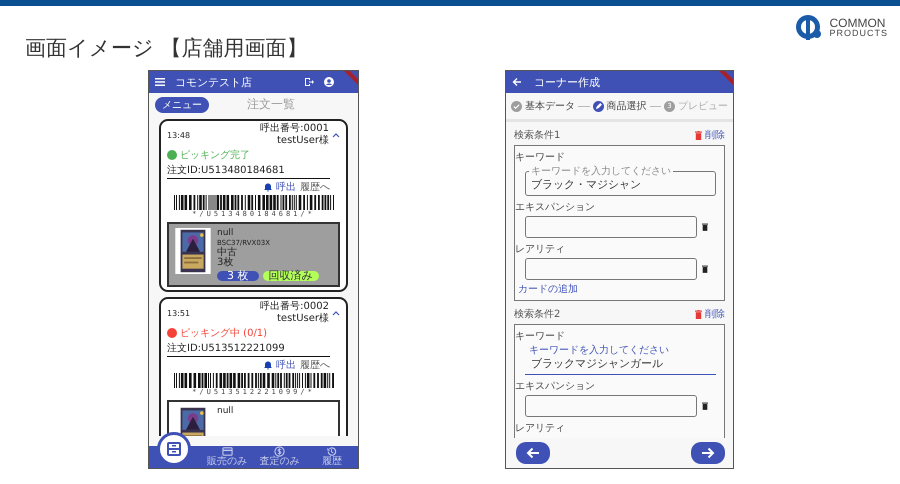 The height and width of the screenshot is (484, 900). What do you see at coordinates (858, 33) in the screenshot?
I see `logo-text: PRODUCTS` at bounding box center [858, 33].